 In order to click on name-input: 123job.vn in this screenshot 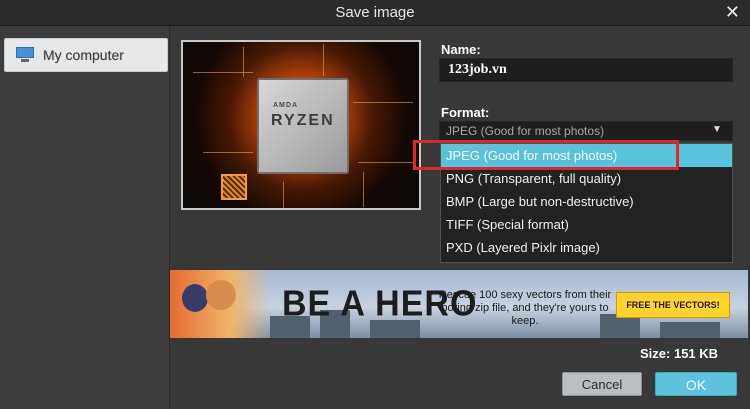, I will do `click(586, 70)`.